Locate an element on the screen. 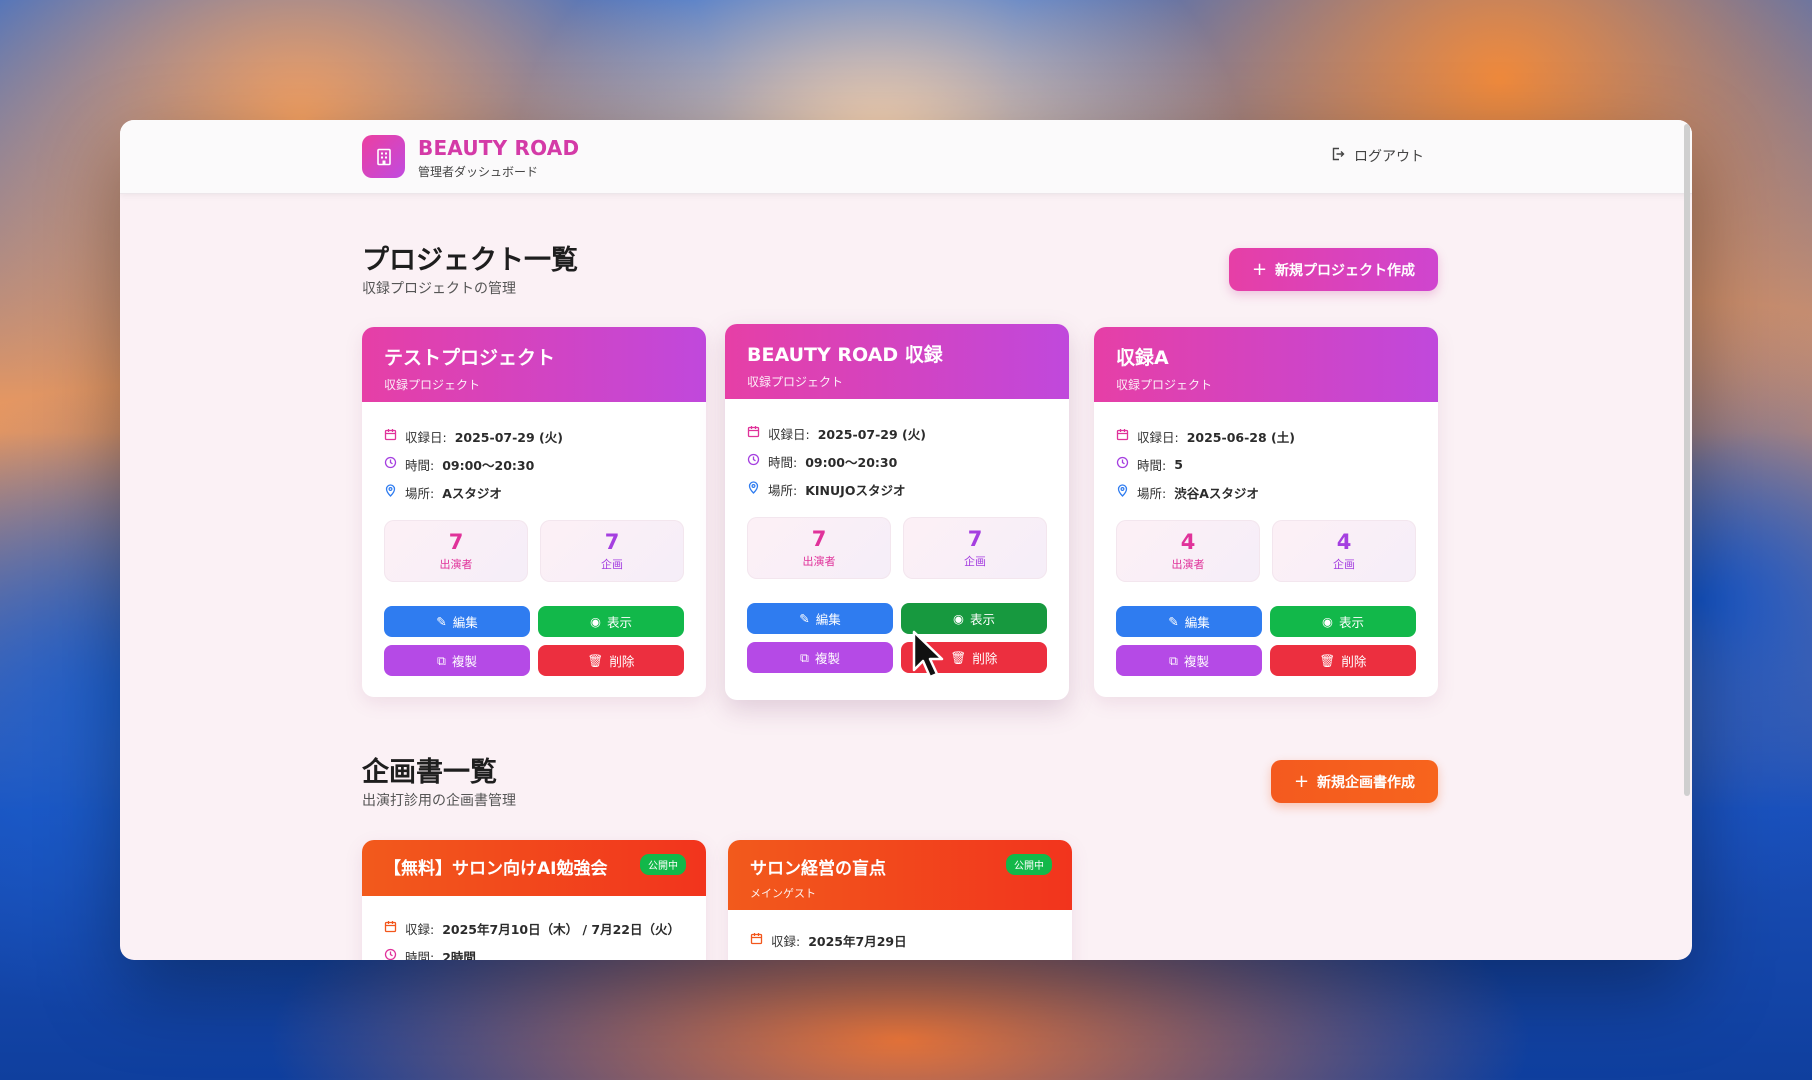 The image size is (1812, 1080). recording-row: 収録: 2025年7月10日（木） / 7月22日（火） is located at coordinates (534, 928).